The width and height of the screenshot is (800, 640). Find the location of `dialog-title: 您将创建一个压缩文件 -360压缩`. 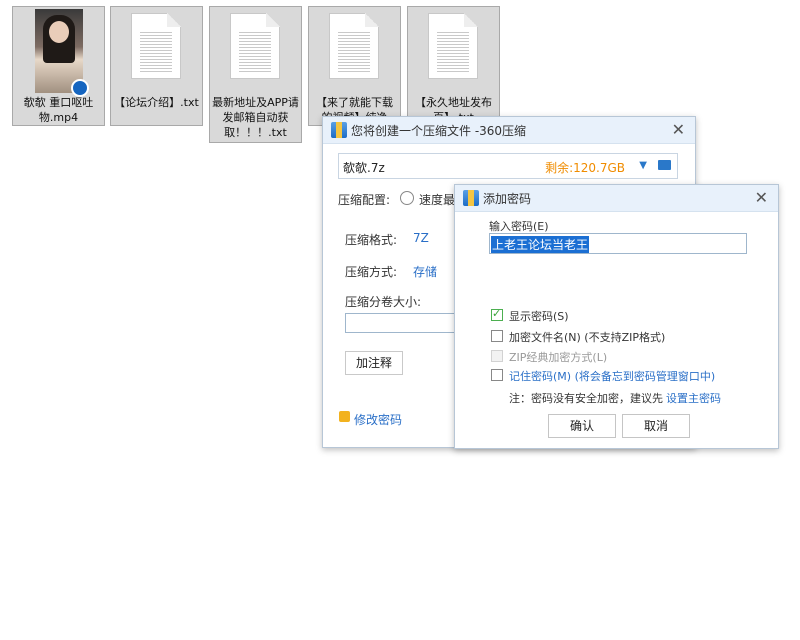

dialog-title: 您将创建一个压缩文件 -360压缩 is located at coordinates (439, 131).